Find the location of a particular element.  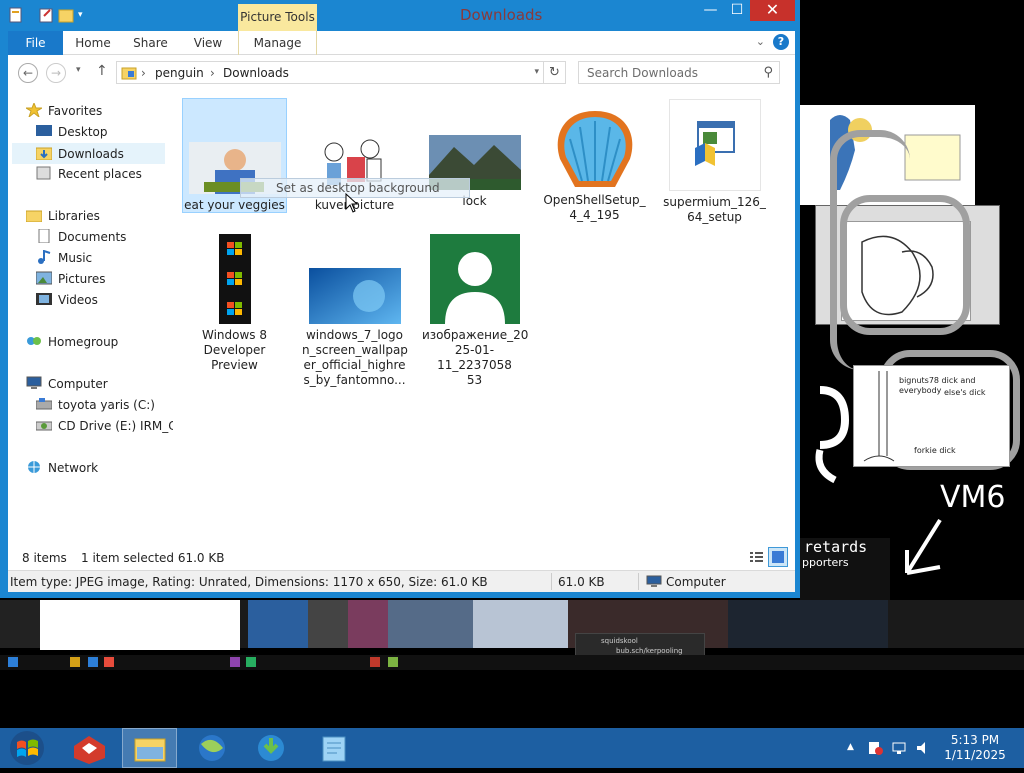

chevron-down-icon: ▾ is located at coordinates (86, 15).